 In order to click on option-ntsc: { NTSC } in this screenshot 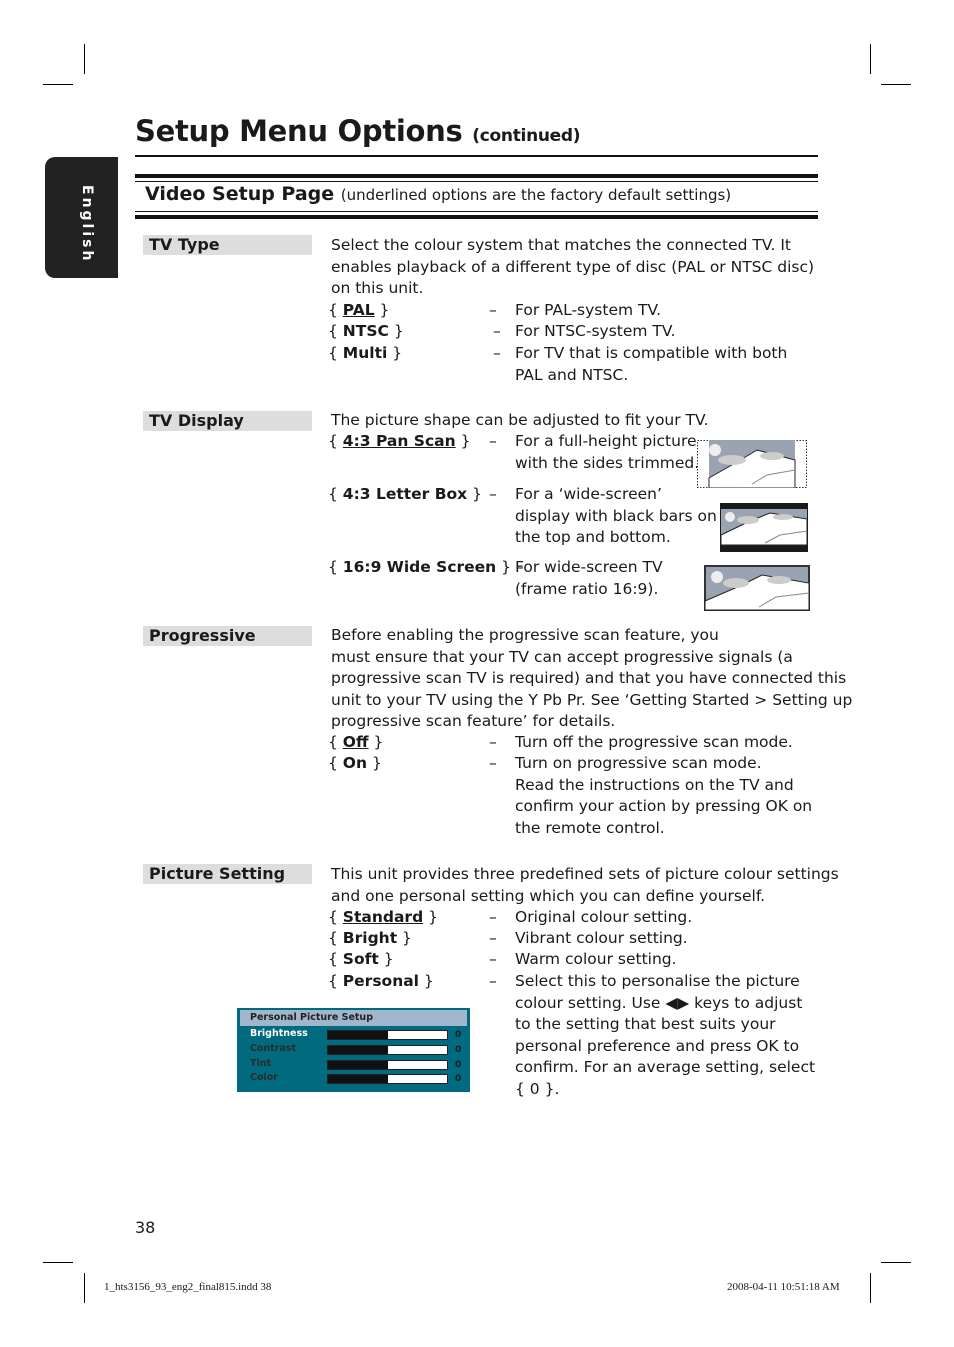, I will do `click(366, 331)`.